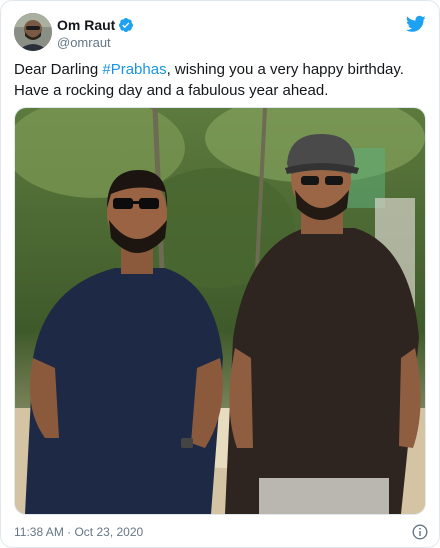 Image resolution: width=440 pixels, height=548 pixels. Describe the element at coordinates (33, 32) in the screenshot. I see `avatar` at that location.